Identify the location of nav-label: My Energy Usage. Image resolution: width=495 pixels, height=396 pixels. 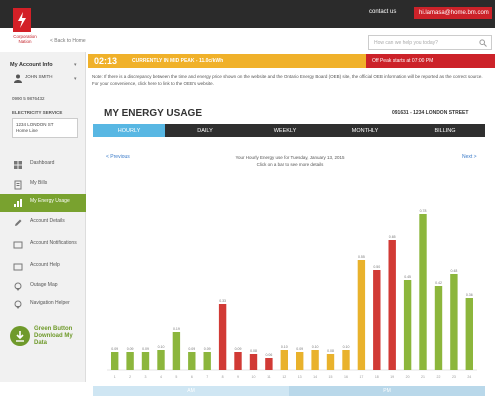
(50, 201).